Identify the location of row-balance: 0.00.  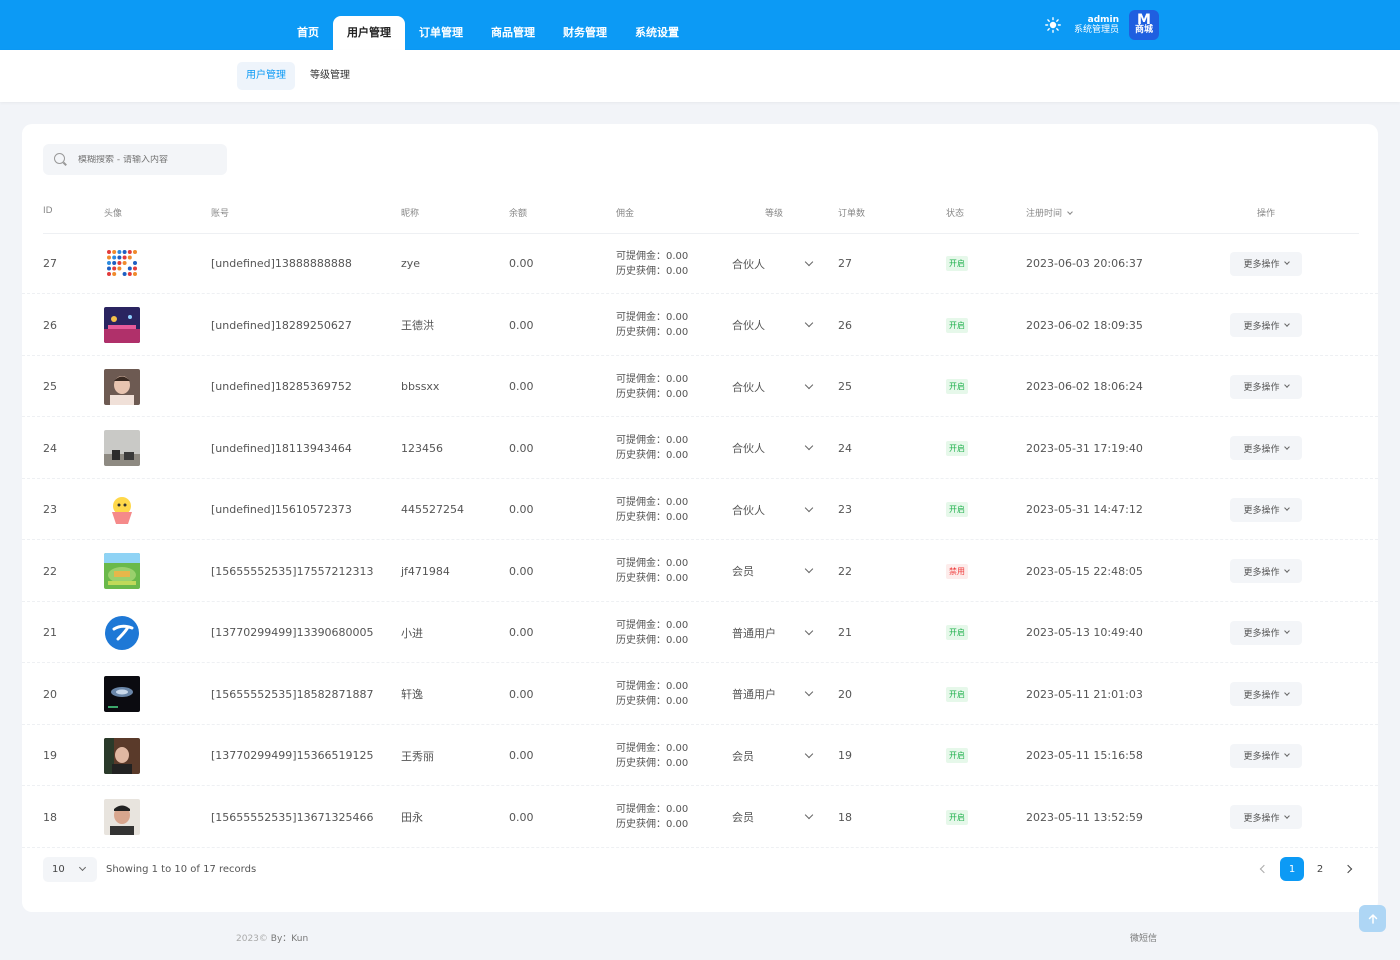
(521, 263).